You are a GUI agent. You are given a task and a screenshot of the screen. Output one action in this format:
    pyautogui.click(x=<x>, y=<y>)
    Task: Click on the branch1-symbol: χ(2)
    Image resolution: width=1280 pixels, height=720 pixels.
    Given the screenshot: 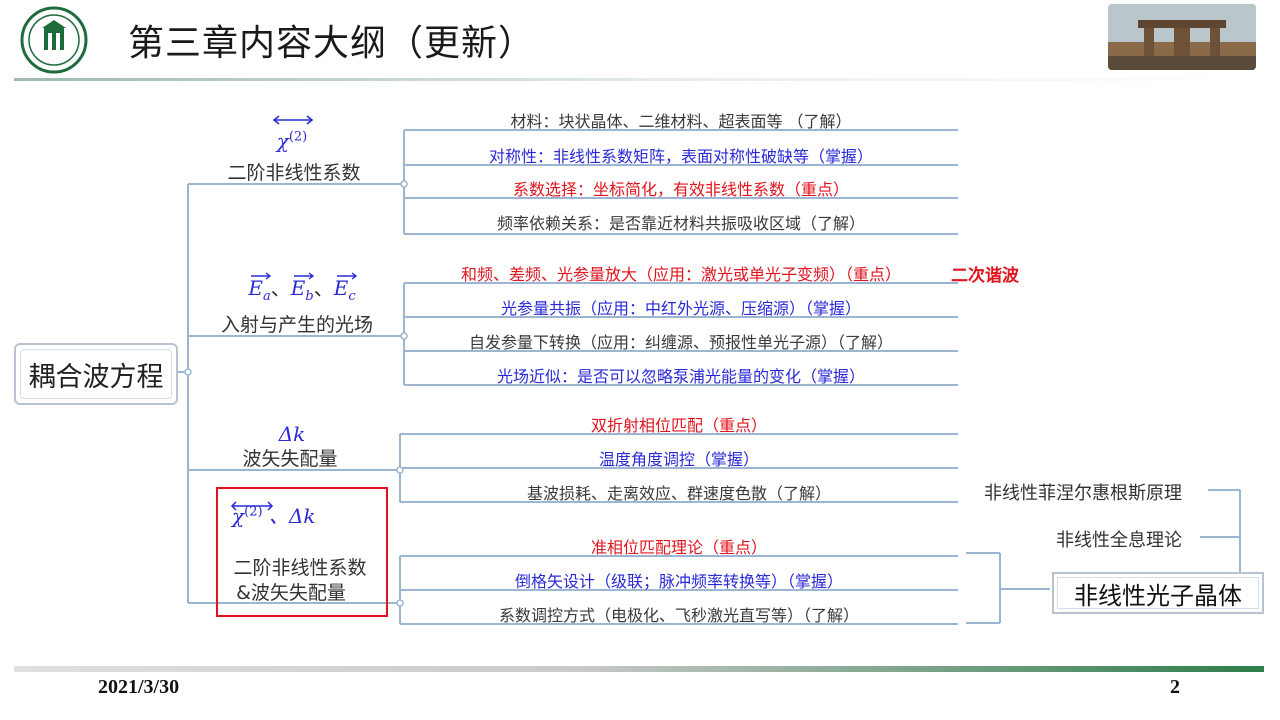 What is the action you would take?
    pyautogui.click(x=292, y=132)
    